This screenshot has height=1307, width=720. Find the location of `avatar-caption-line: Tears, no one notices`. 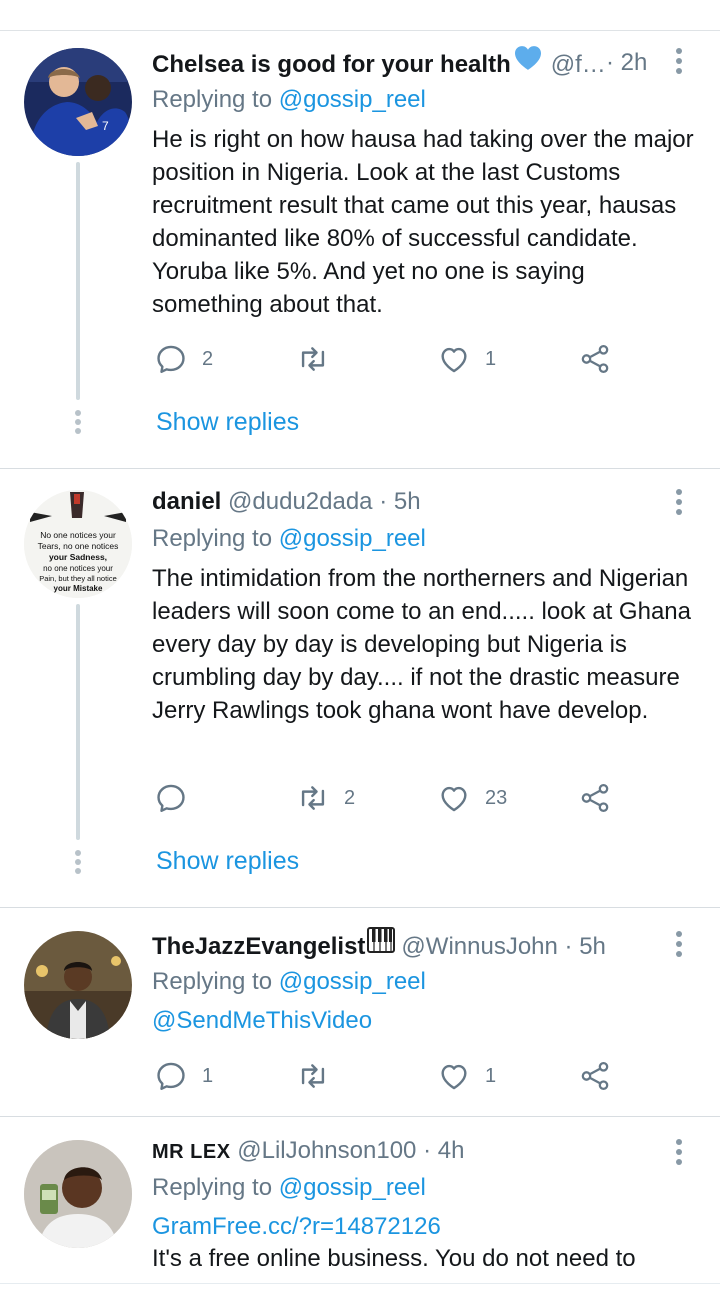

avatar-caption-line: Tears, no one notices is located at coordinates (78, 546).